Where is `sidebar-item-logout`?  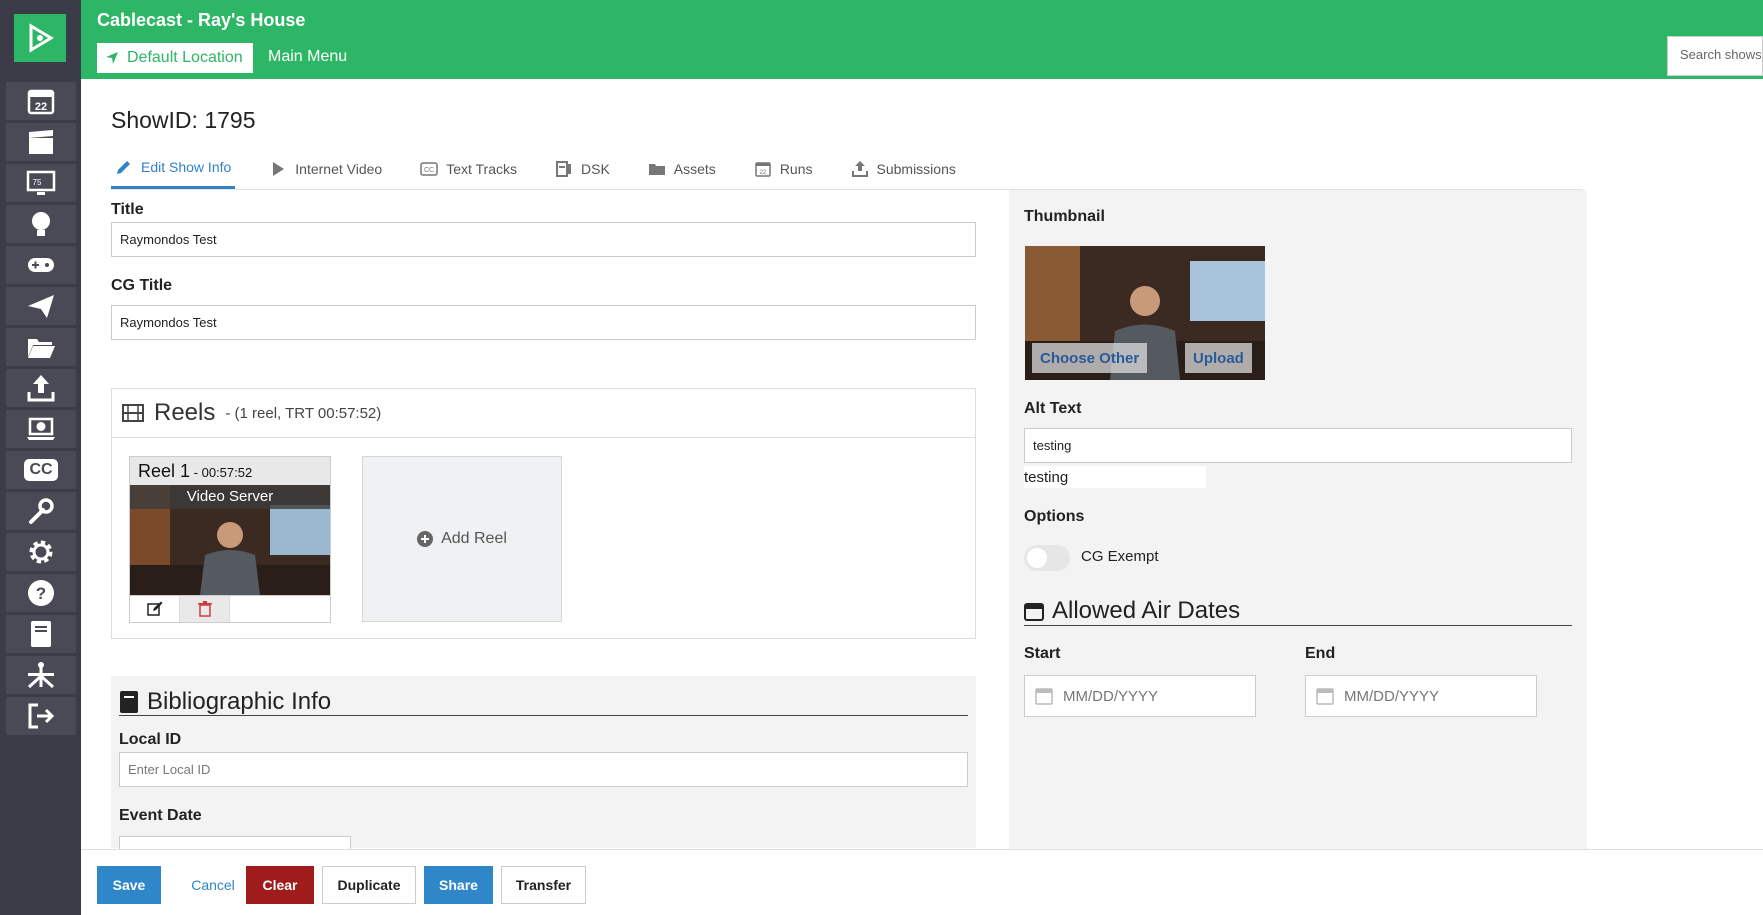 sidebar-item-logout is located at coordinates (41, 716).